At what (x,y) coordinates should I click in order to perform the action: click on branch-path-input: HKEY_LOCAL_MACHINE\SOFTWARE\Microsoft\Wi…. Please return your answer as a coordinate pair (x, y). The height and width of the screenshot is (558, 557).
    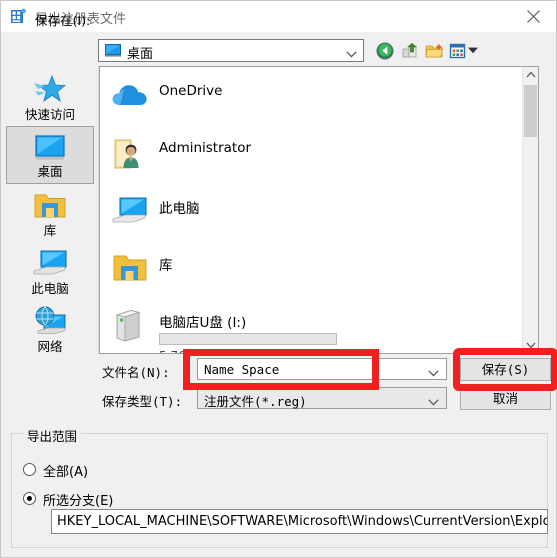
    Looking at the image, I should click on (299, 521).